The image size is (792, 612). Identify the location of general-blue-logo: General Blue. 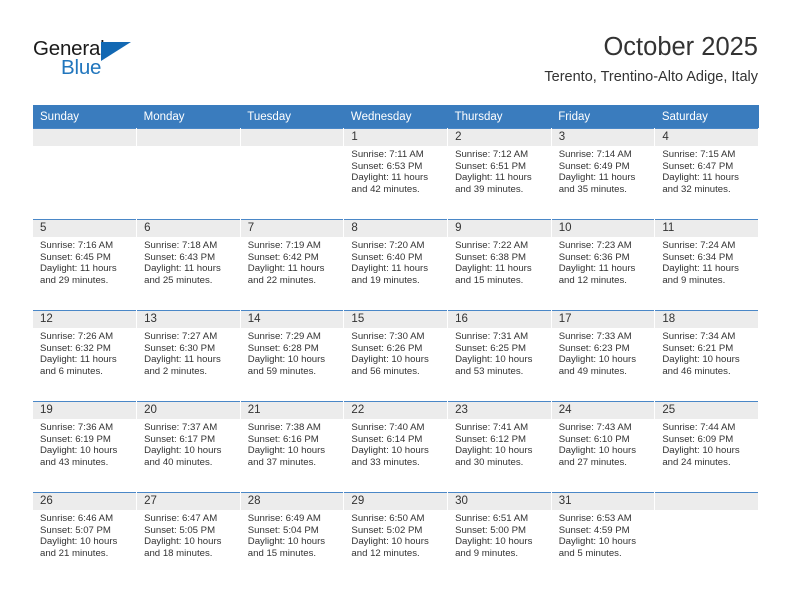
(88, 61).